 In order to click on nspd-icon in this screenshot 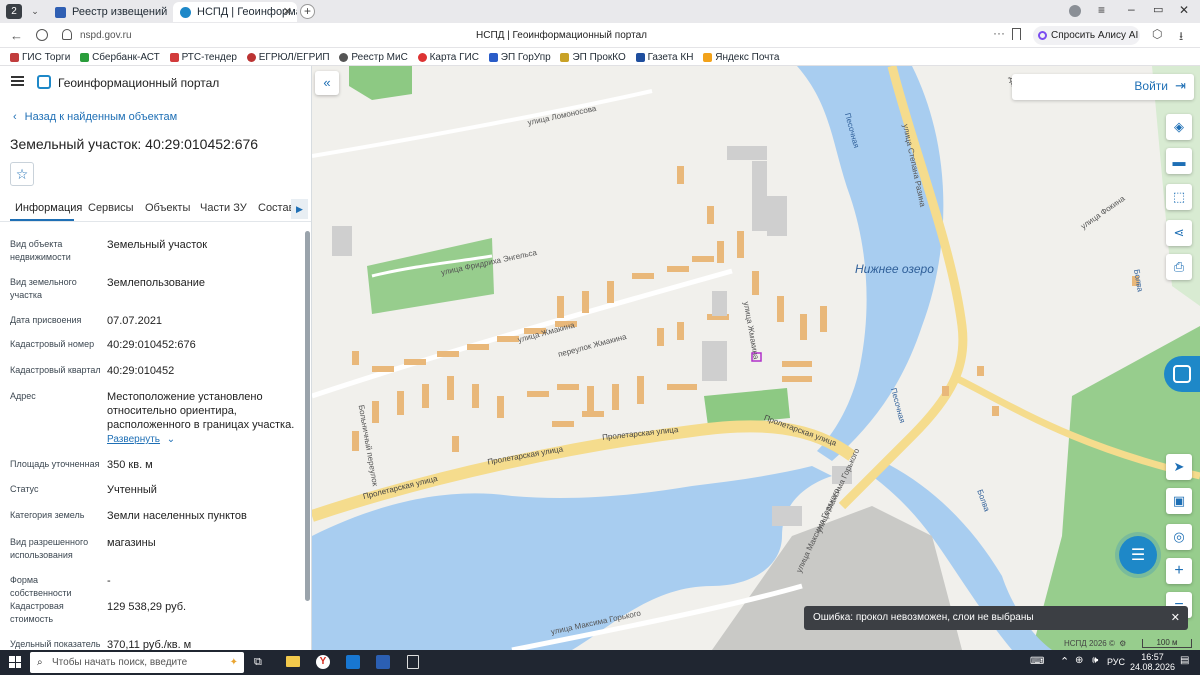, I will do `click(185, 12)`.